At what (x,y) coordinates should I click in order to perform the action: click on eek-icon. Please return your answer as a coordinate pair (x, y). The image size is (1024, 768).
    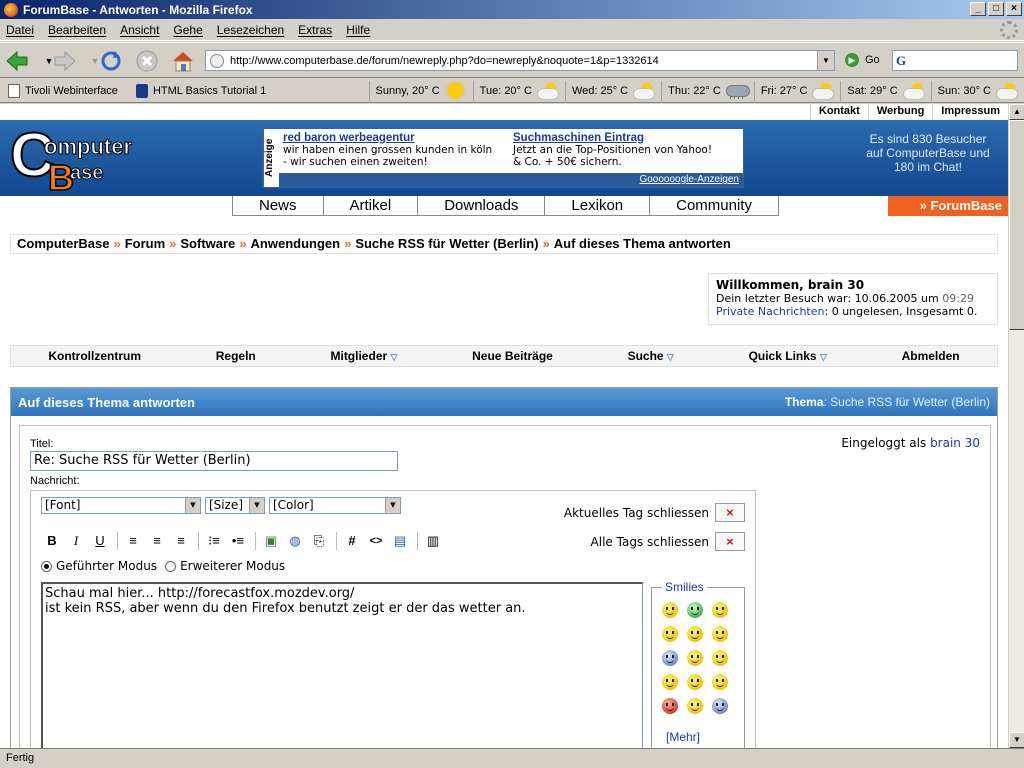
    Looking at the image, I should click on (720, 706).